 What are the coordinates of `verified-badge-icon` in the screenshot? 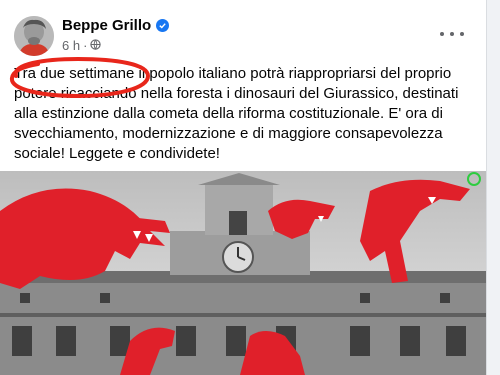 It's located at (163, 25).